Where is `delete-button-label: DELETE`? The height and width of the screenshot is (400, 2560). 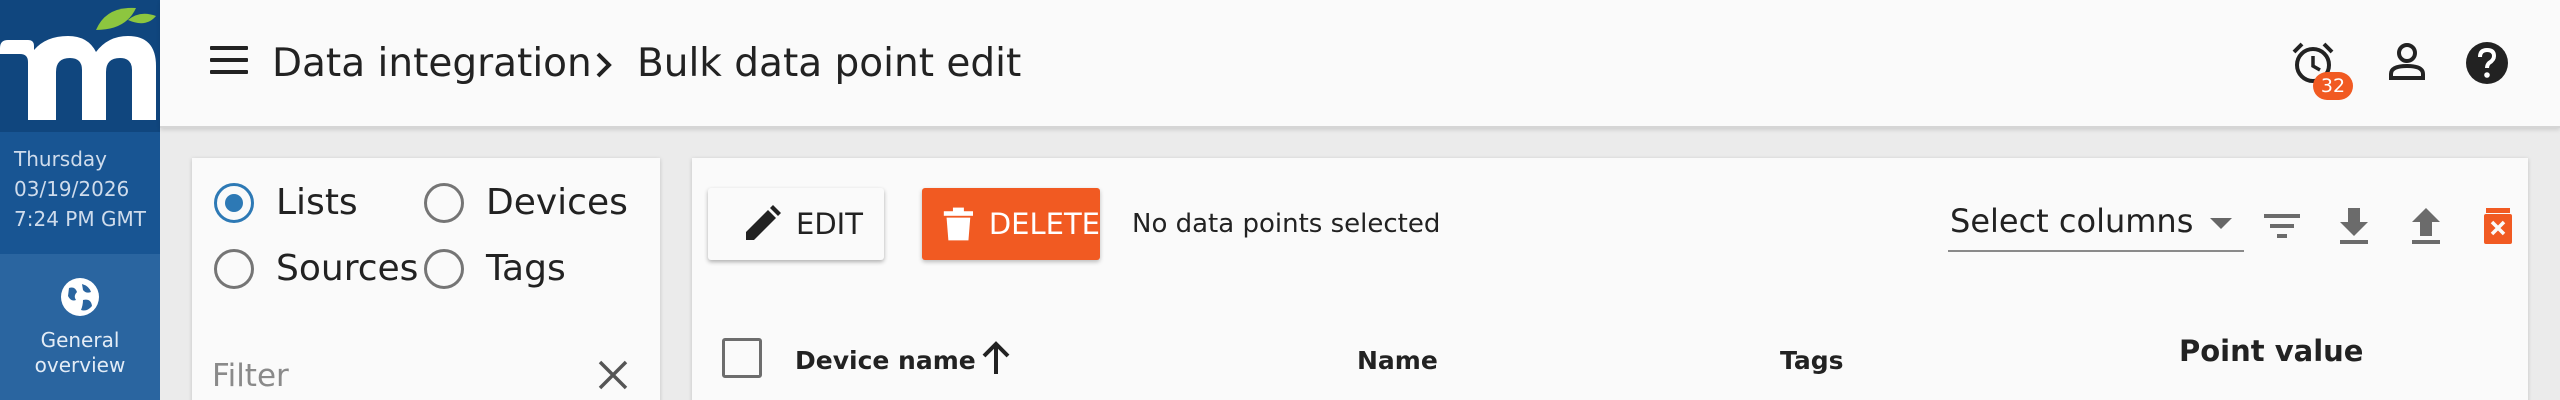 delete-button-label: DELETE is located at coordinates (1044, 224).